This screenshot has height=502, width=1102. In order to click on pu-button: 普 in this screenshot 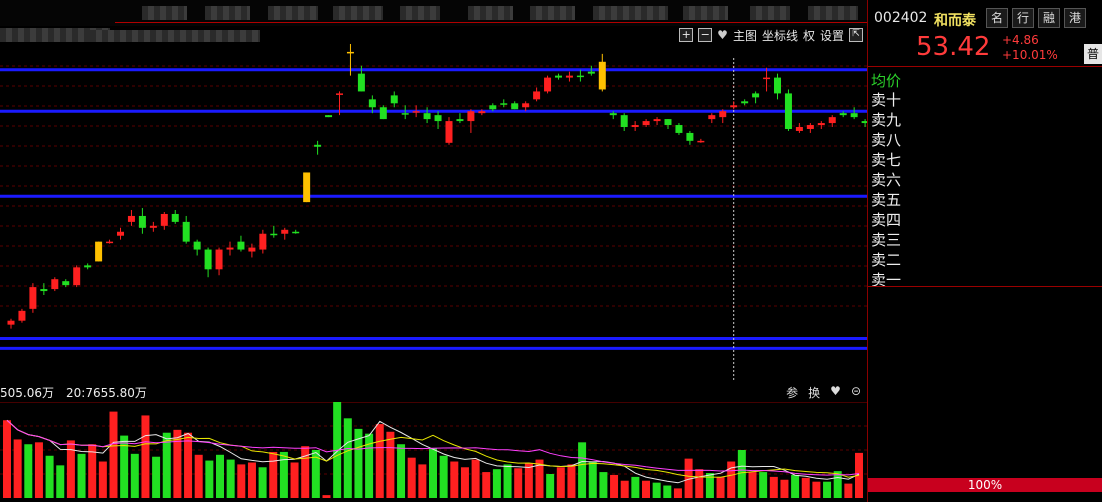, I will do `click(1093, 54)`.